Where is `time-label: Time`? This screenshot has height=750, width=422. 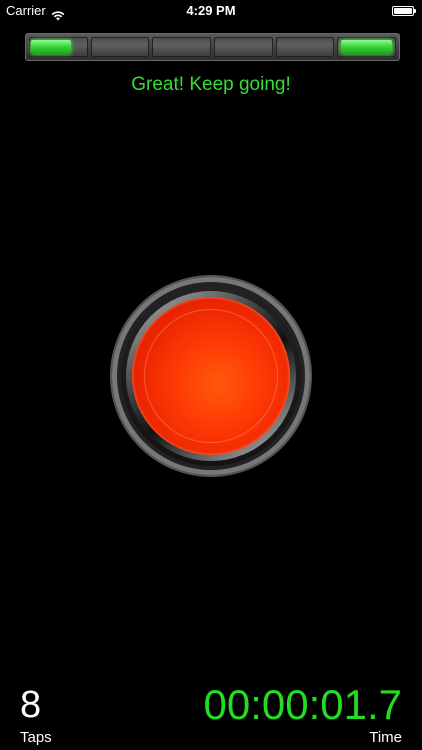
time-label: Time is located at coordinates (385, 737).